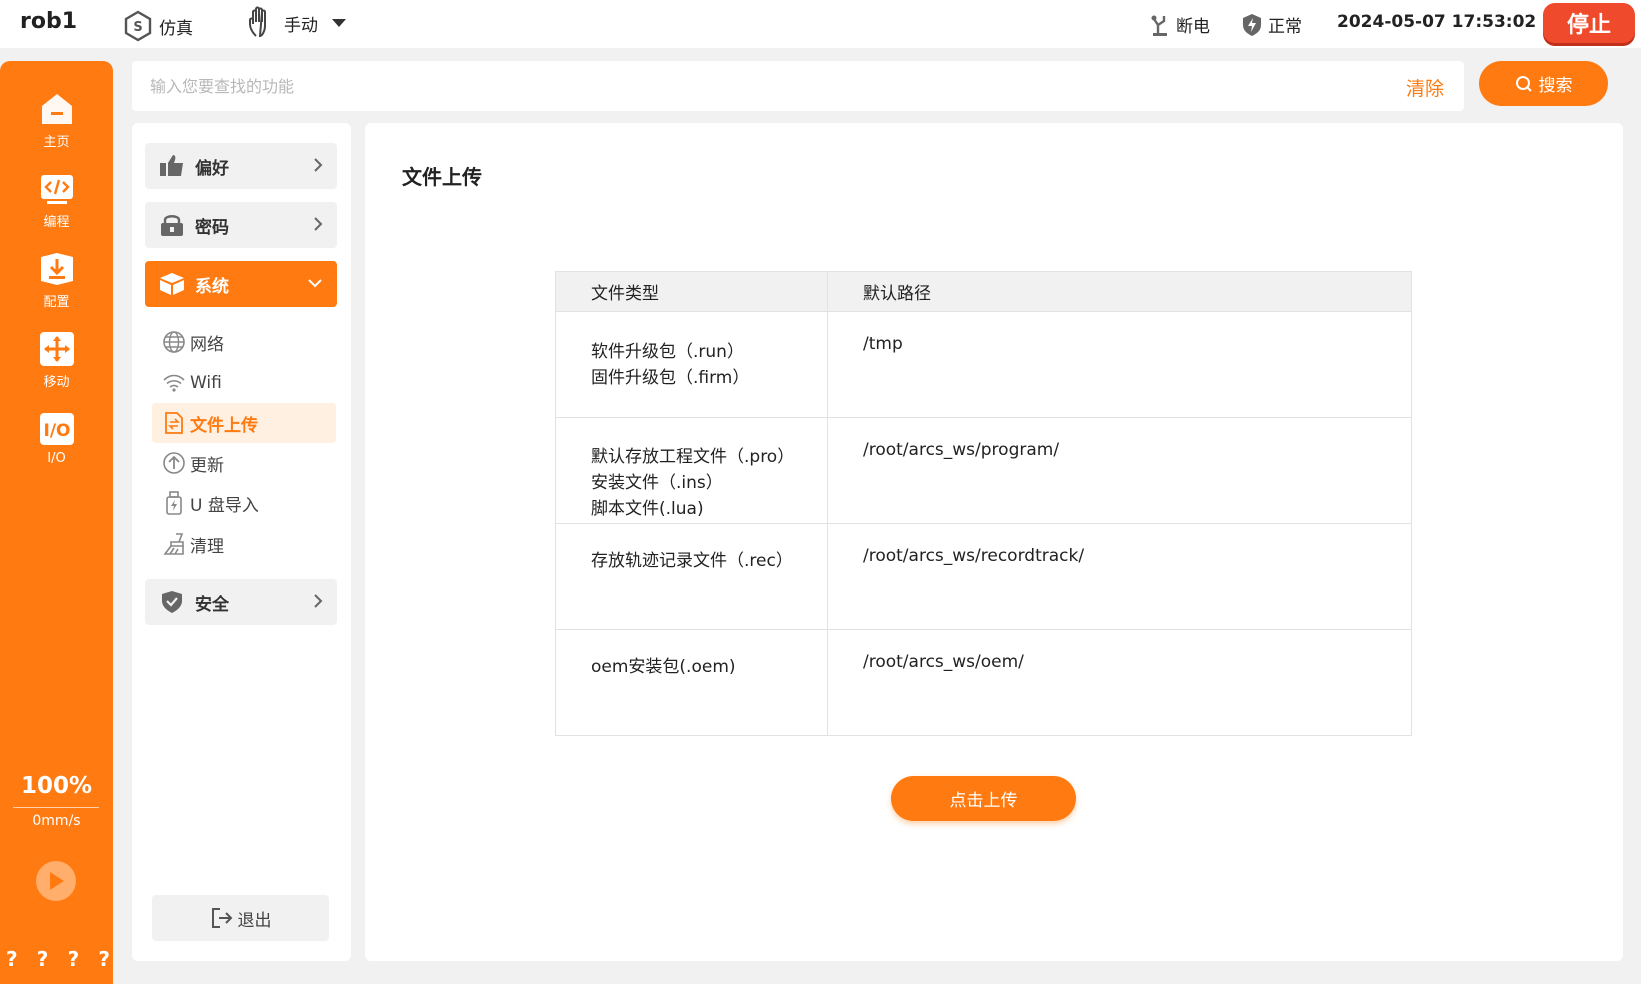 The height and width of the screenshot is (984, 1641). I want to click on play-button, so click(56, 881).